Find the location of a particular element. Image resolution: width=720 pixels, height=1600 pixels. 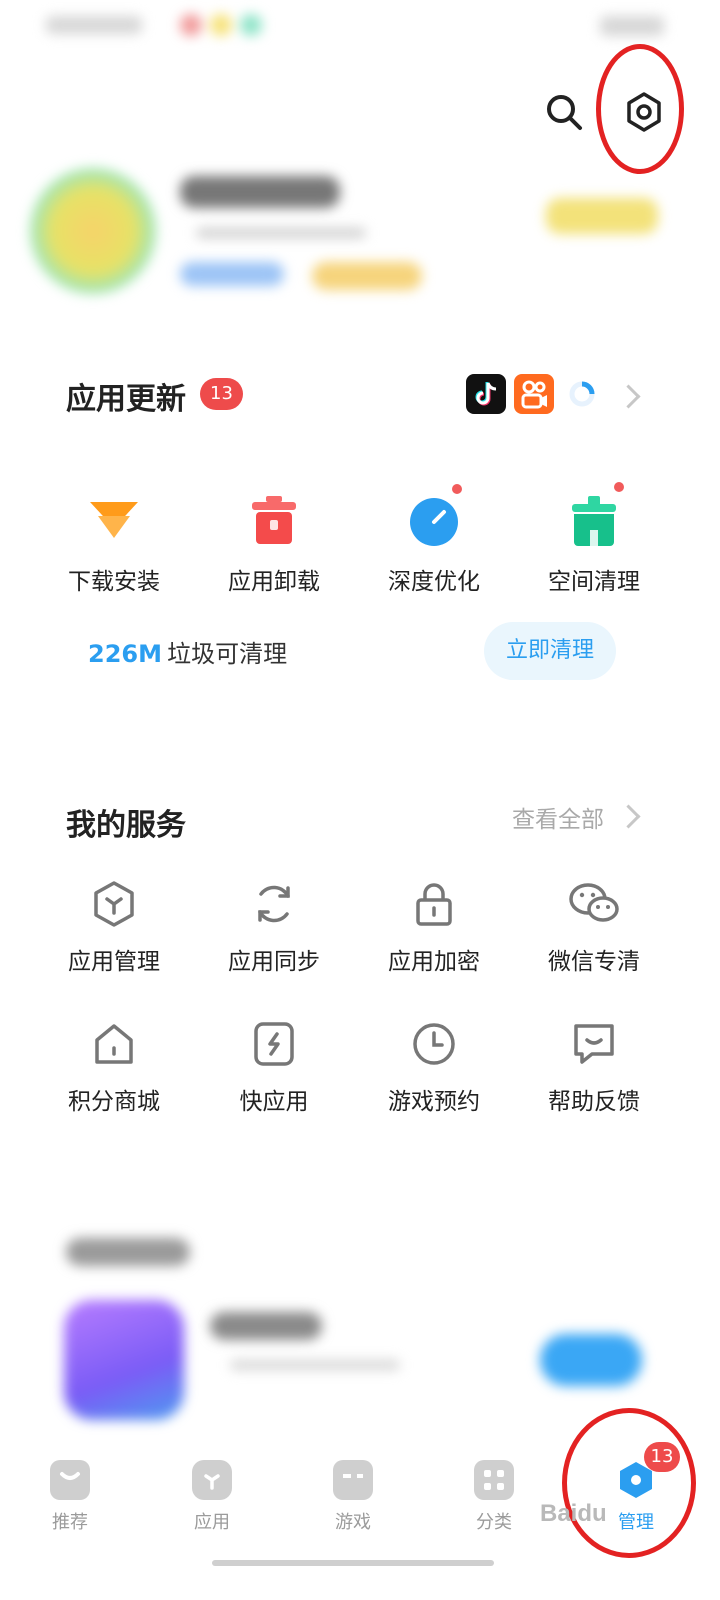

tool-app-uninstall: 应用卸载 is located at coordinates (274, 545).